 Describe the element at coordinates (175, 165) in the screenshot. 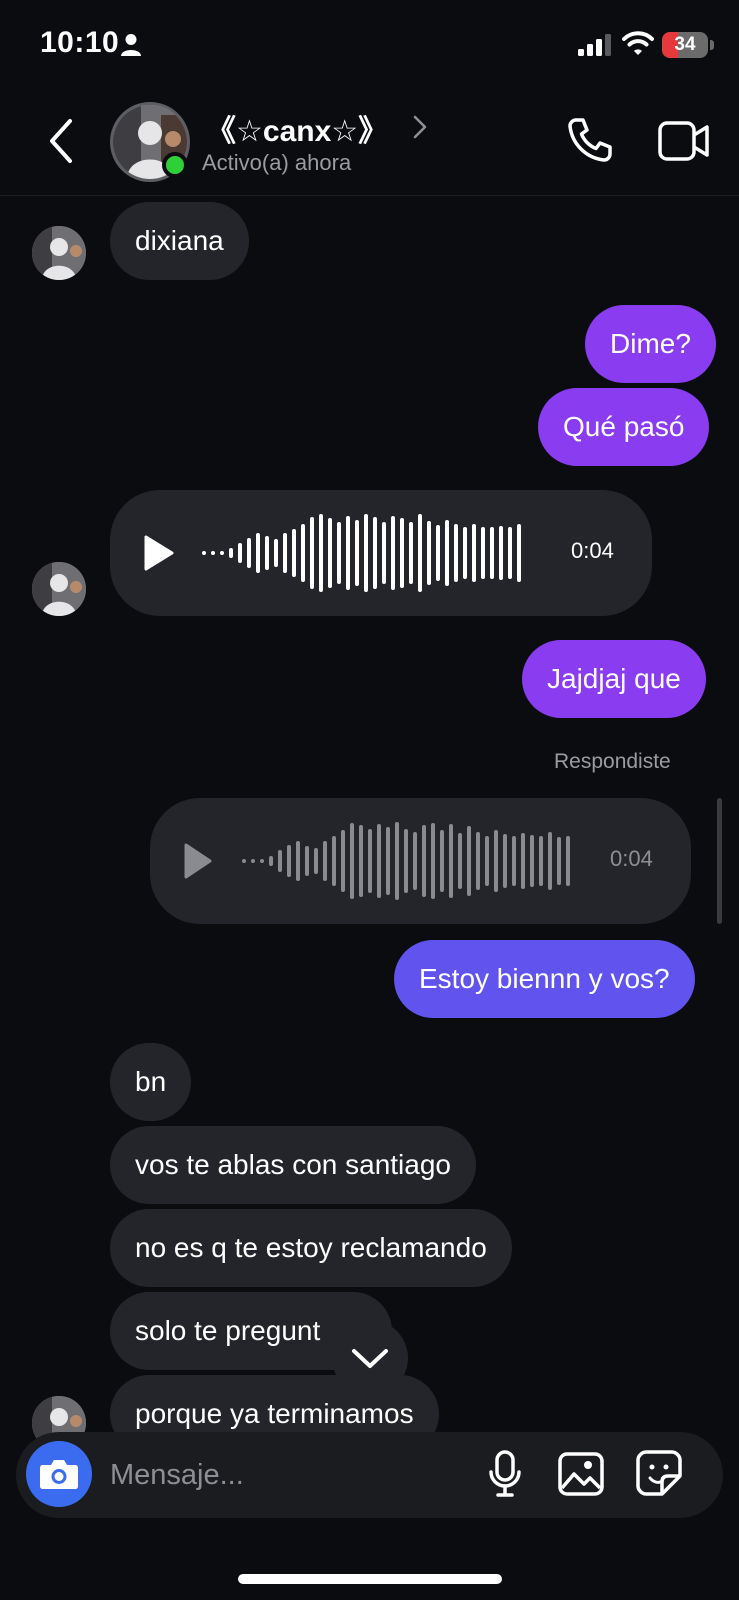

I see `online-status-dot` at that location.